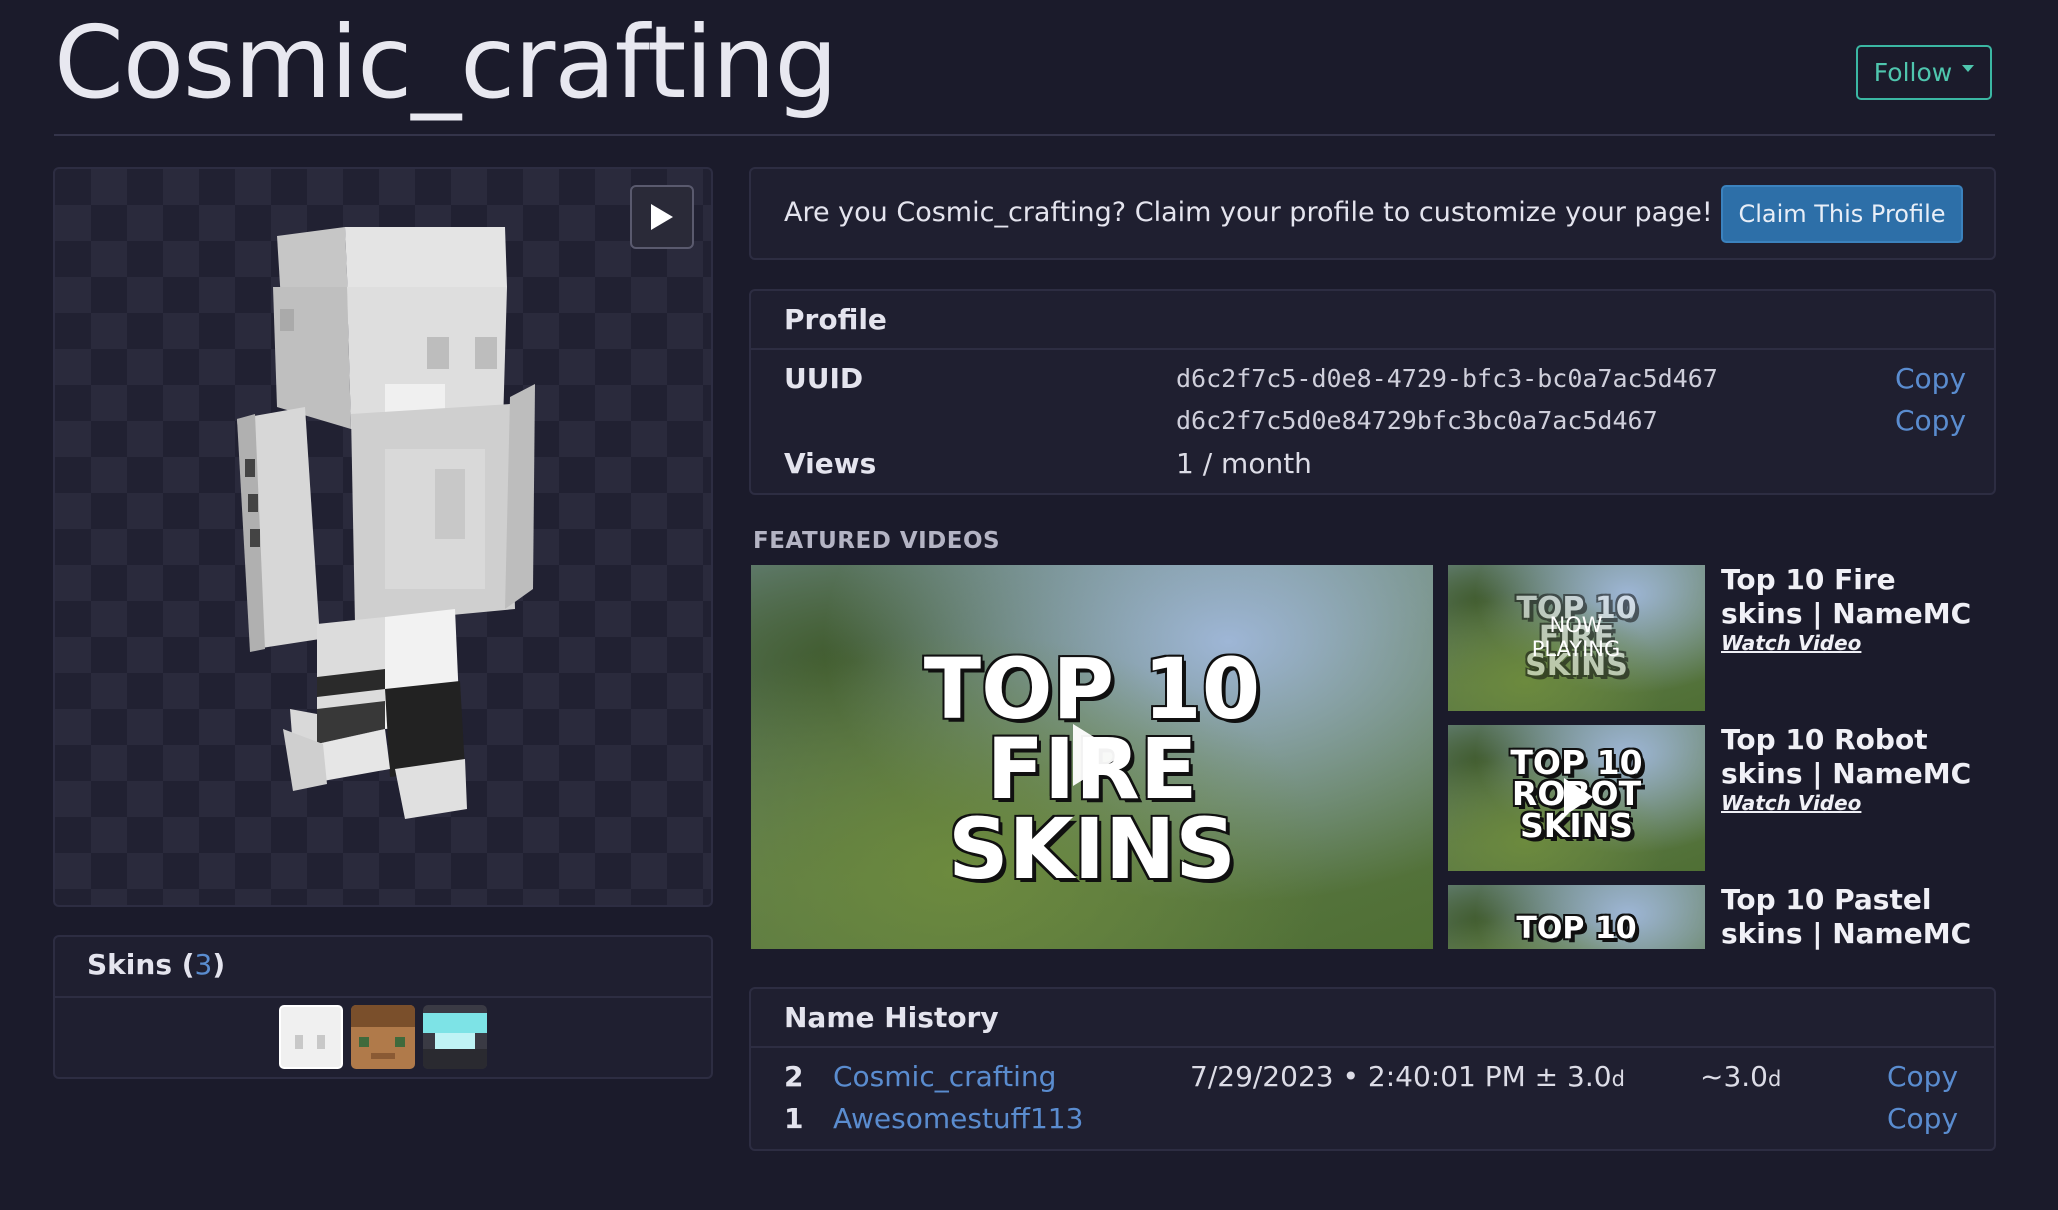 The height and width of the screenshot is (1210, 2058). Describe the element at coordinates (1968, 68) in the screenshot. I see `caret-down-icon` at that location.